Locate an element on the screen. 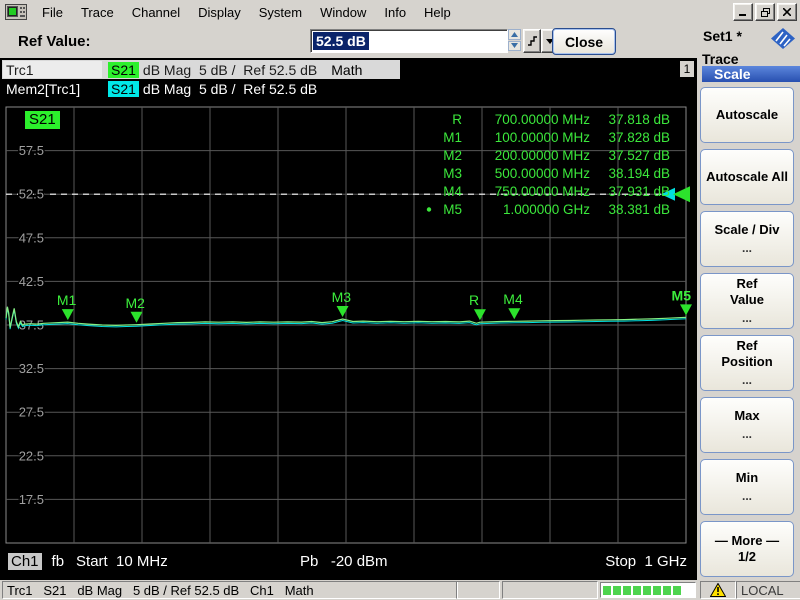 The height and width of the screenshot is (600, 800). softkey-more-1-2: — More — 1/2 is located at coordinates (747, 549).